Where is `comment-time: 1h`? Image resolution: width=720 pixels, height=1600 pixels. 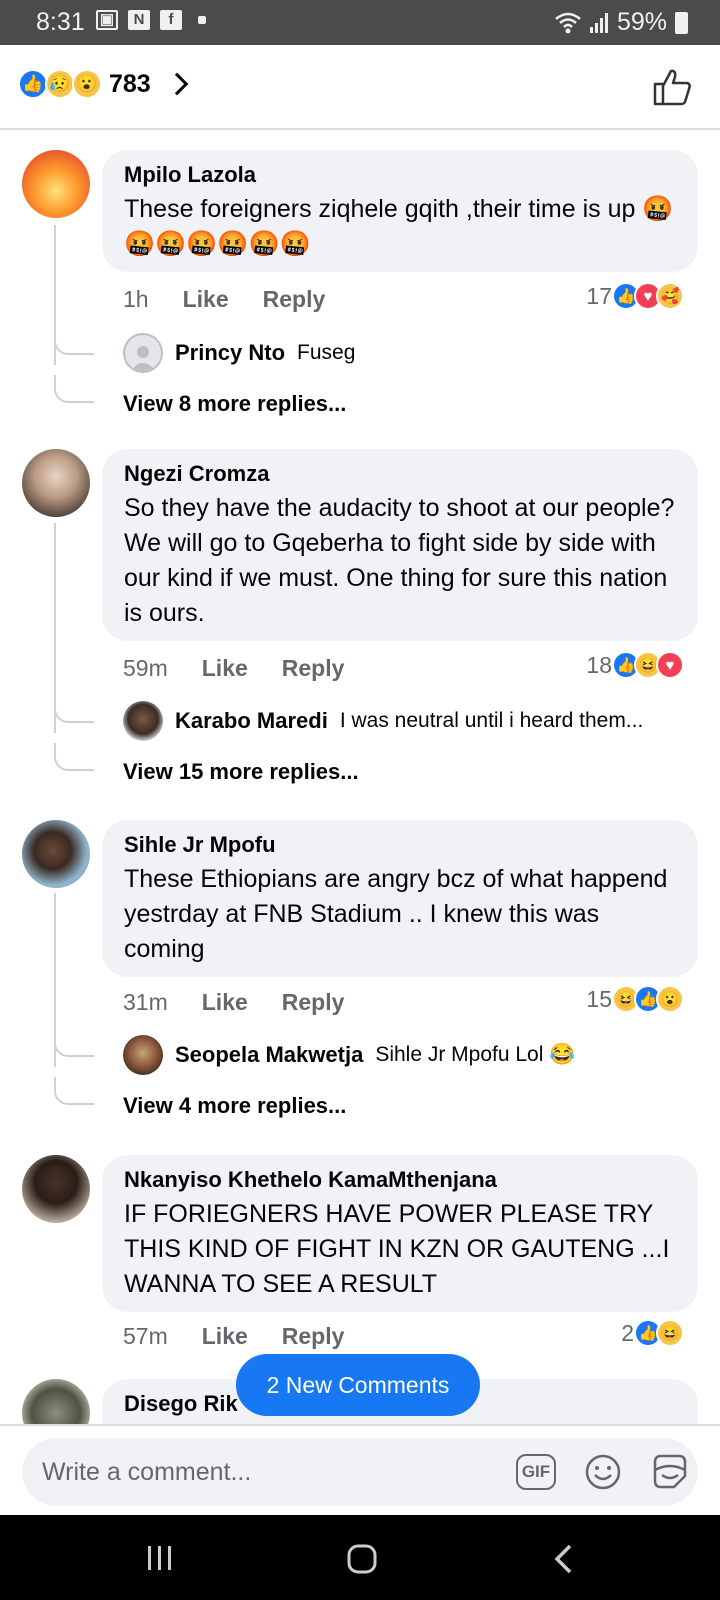
comment-time: 1h is located at coordinates (136, 299).